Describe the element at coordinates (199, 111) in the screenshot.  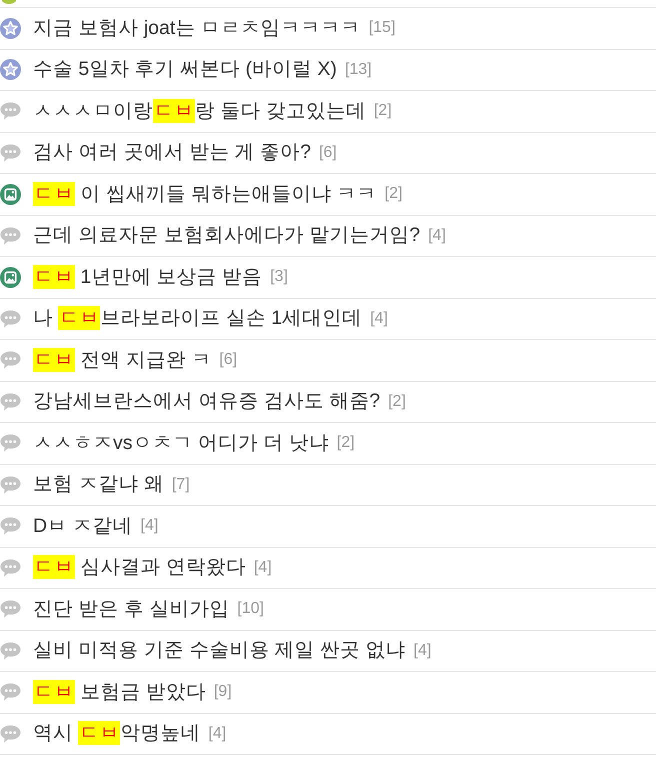
I see `post-title: ㅅㅅㅅㅁ이랑 ㄷㅂ 랑 둘다 갖고있는데` at that location.